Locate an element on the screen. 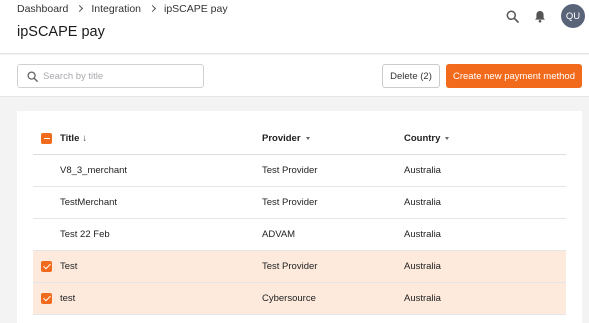  search-box is located at coordinates (110, 76).